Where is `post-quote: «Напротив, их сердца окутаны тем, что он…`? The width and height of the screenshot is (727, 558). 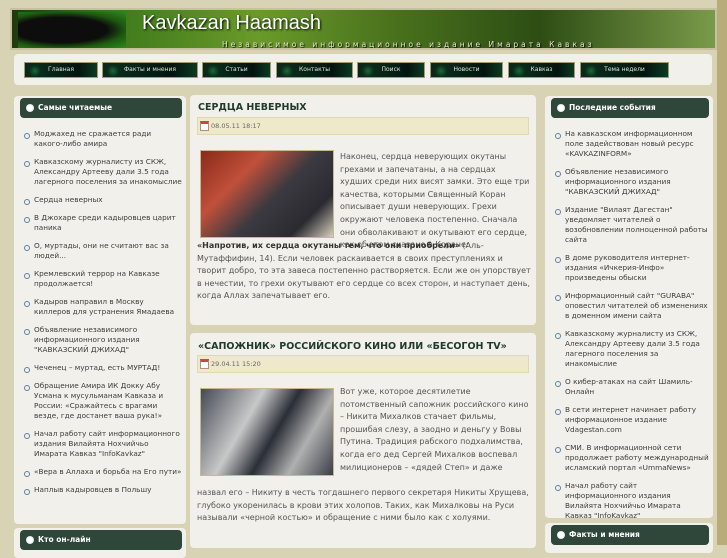 post-quote: «Напротив, их сердца окутаны тем, что он… is located at coordinates (328, 245).